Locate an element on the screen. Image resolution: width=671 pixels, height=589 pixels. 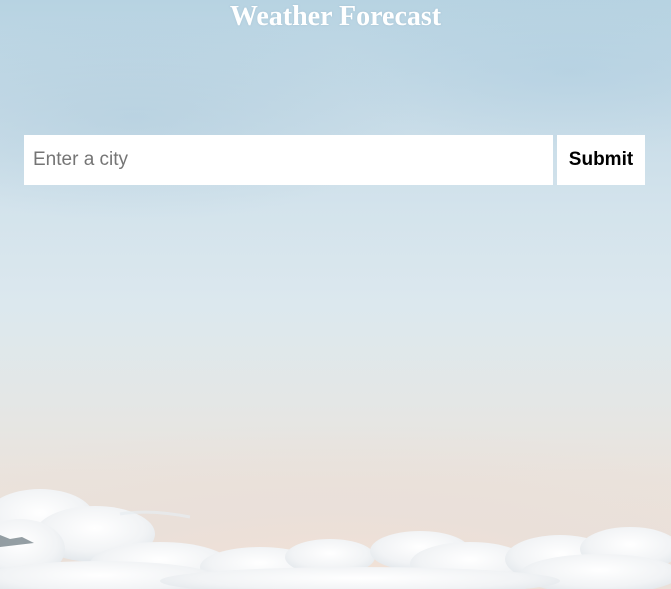
page-title: Weather Forecast is located at coordinates (335, 16).